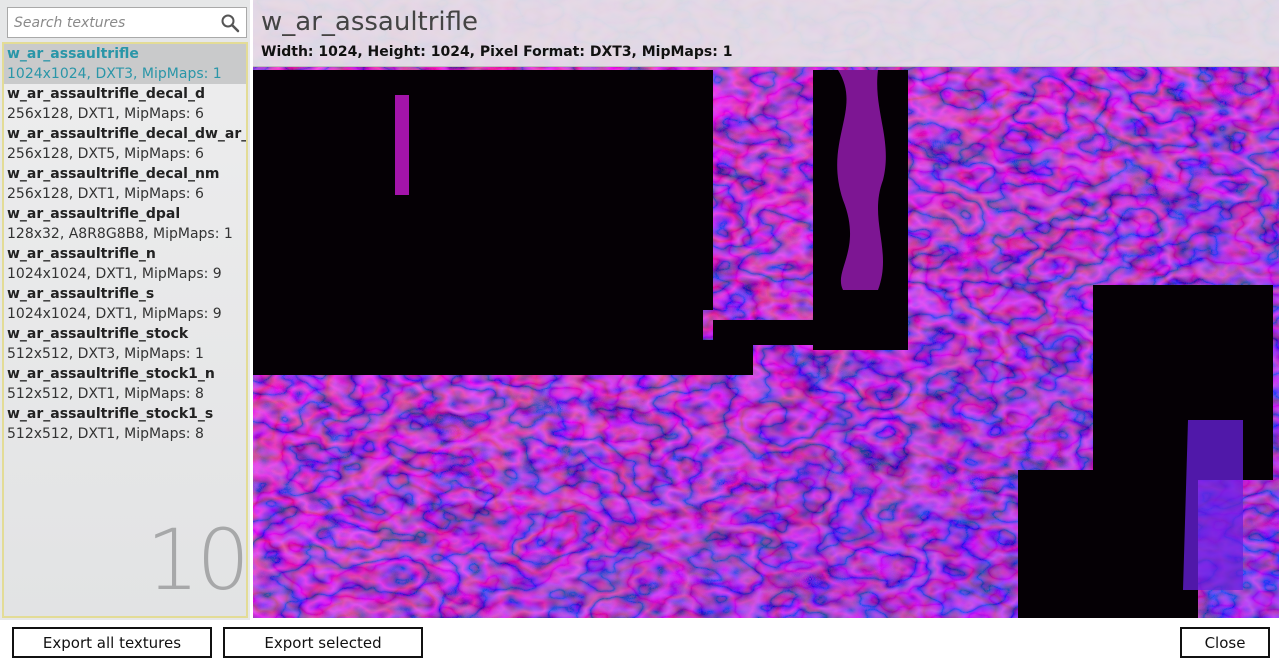 Image resolution: width=1279 pixels, height=665 pixels. Describe the element at coordinates (113, 174) in the screenshot. I see `texture-name: w_ar_assaultrifle_decal_nm` at that location.